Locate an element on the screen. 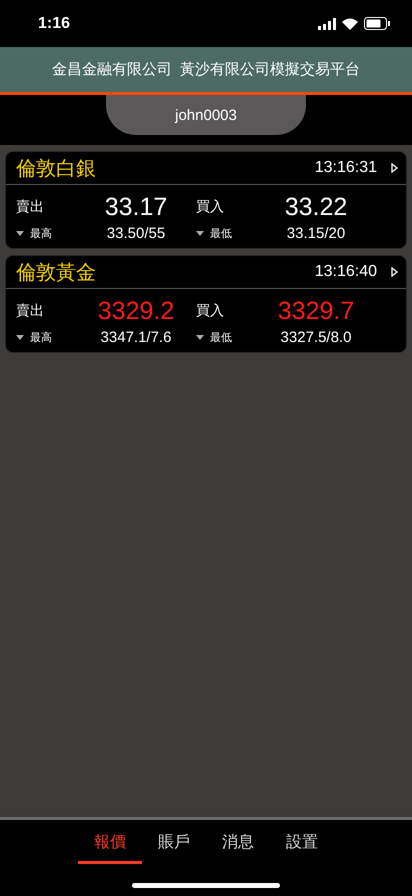 The height and width of the screenshot is (896, 412). high-value: 3347.1/7.6 is located at coordinates (136, 337).